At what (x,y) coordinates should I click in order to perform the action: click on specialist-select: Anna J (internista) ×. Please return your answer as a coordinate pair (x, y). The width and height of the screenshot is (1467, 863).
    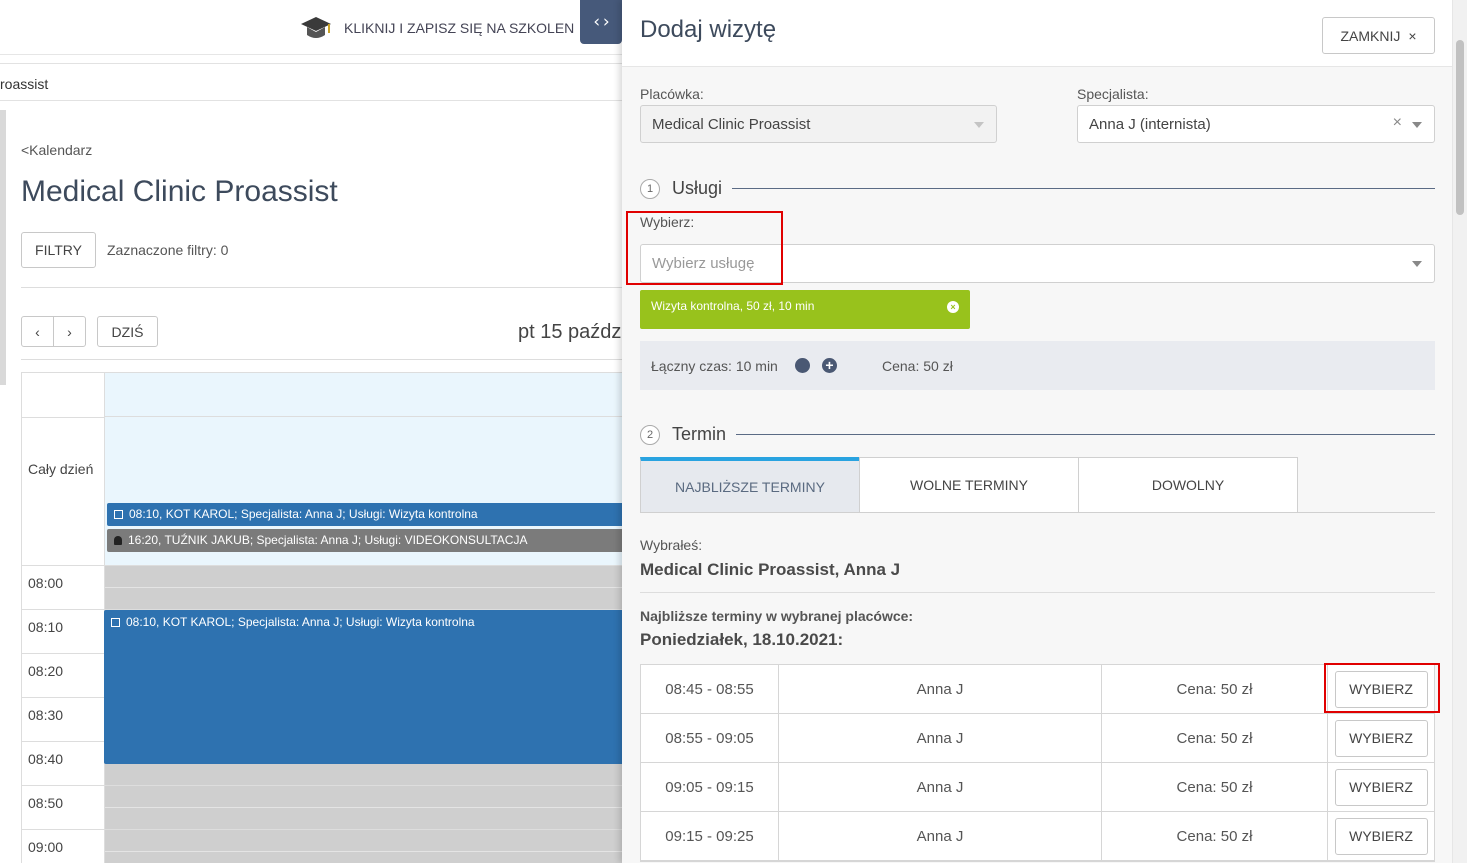
    Looking at the image, I should click on (1256, 124).